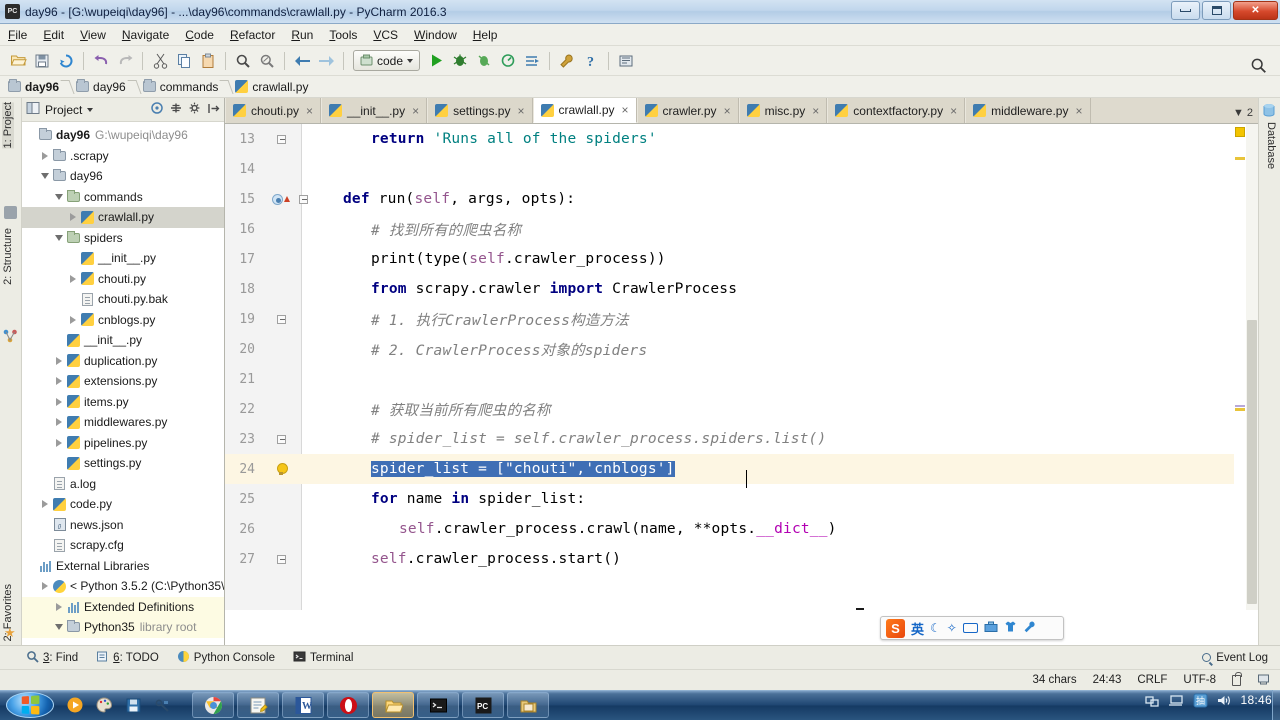 Image resolution: width=1280 pixels, height=720 pixels. What do you see at coordinates (348, 705) in the screenshot?
I see `opera-taskbar-icon` at bounding box center [348, 705].